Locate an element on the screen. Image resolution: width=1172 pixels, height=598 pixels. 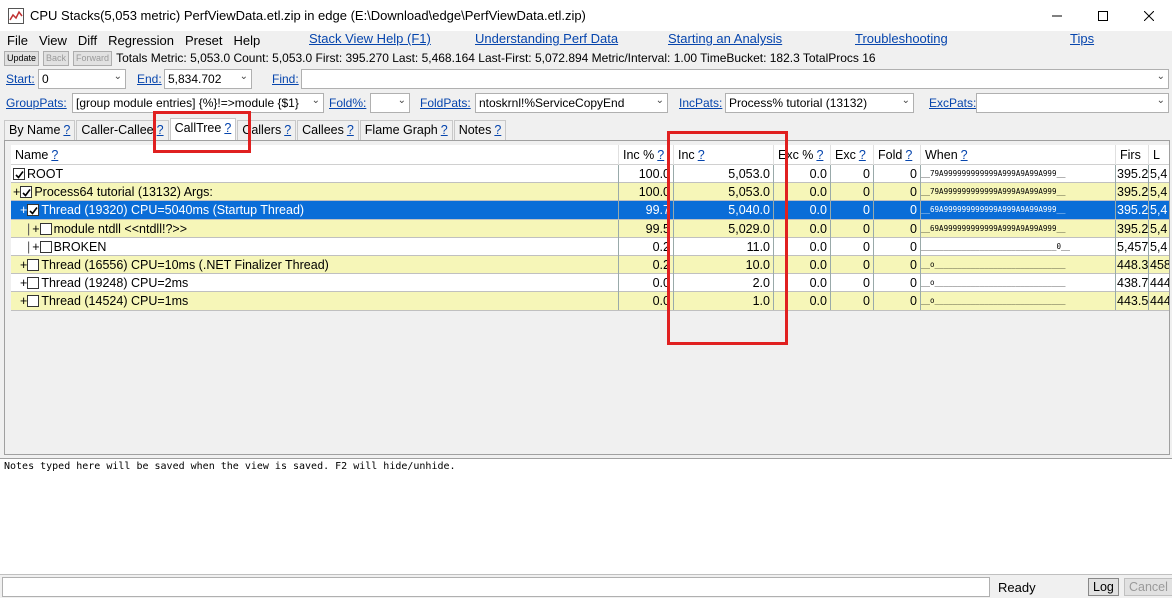
grouppats-label: GroupPats: is located at coordinates (36, 103).